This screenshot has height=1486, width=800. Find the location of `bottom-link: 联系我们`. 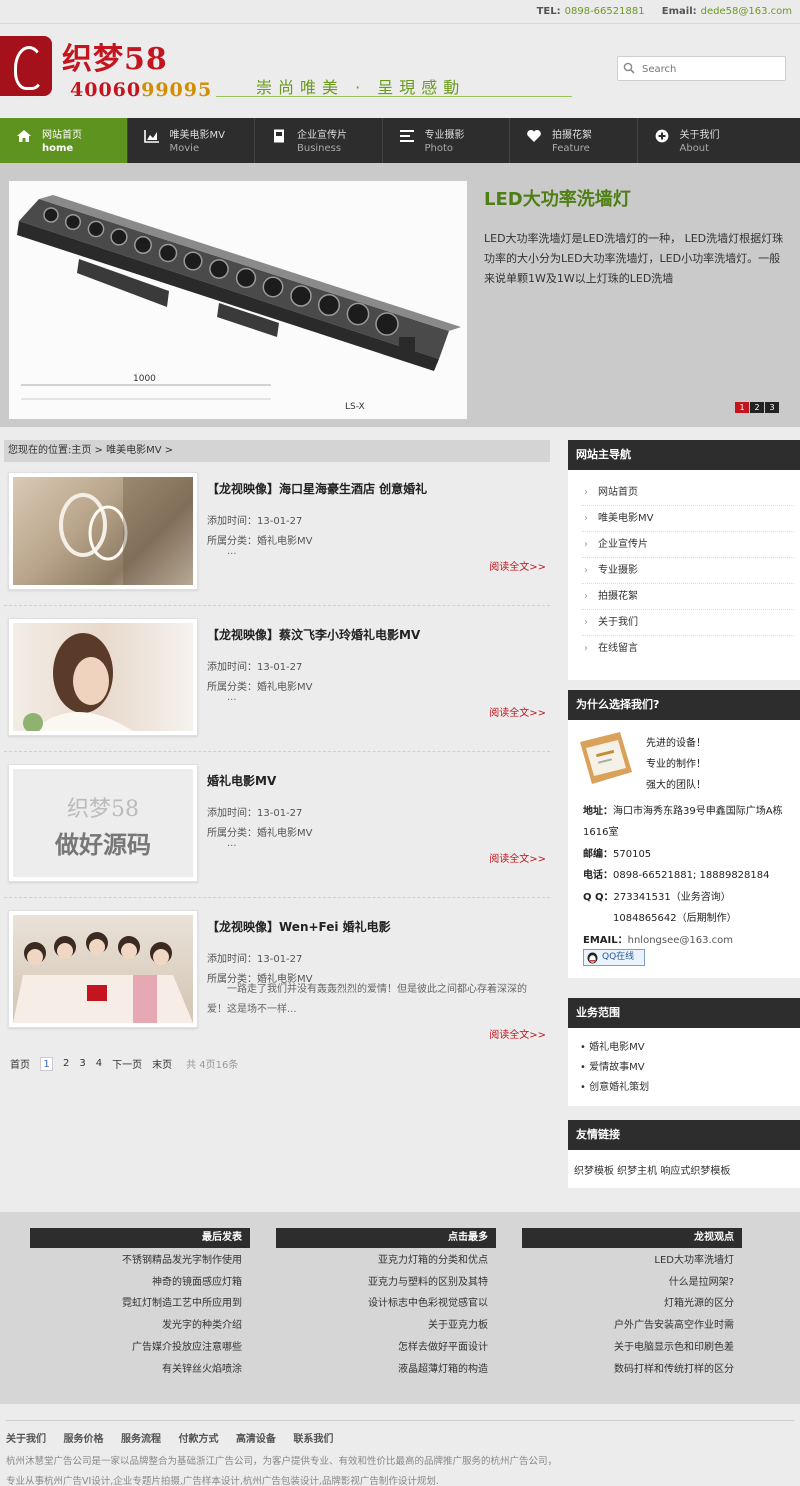

bottom-link: 联系我们 is located at coordinates (313, 1439).